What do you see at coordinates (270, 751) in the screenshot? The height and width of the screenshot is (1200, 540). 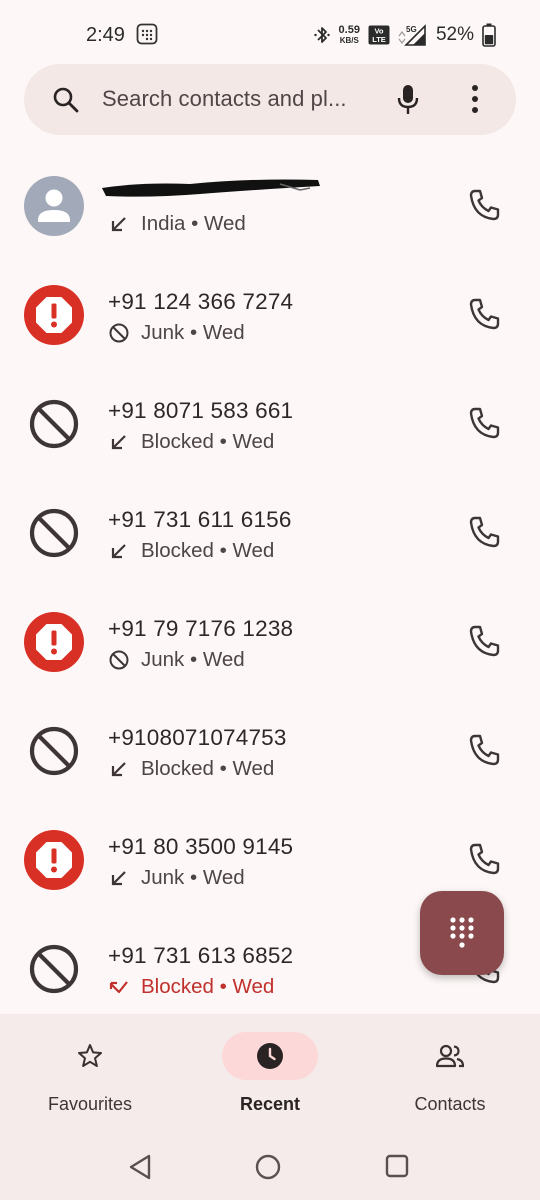 I see `call-log-row: +9108071074753 Blocked • Wed` at bounding box center [270, 751].